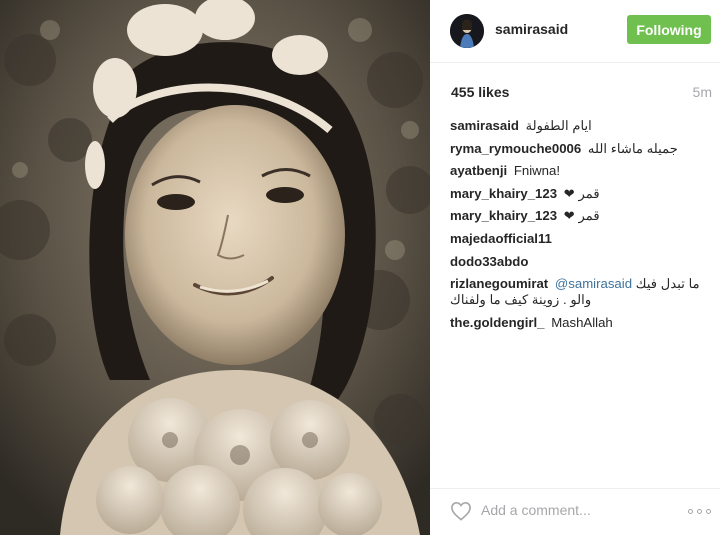  Describe the element at coordinates (489, 261) in the screenshot. I see `comment-username: dodo33abdo` at that location.